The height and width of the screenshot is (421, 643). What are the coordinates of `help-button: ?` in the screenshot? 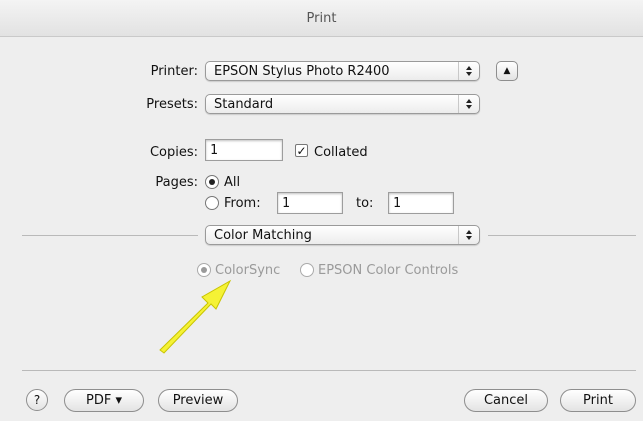 It's located at (37, 400).